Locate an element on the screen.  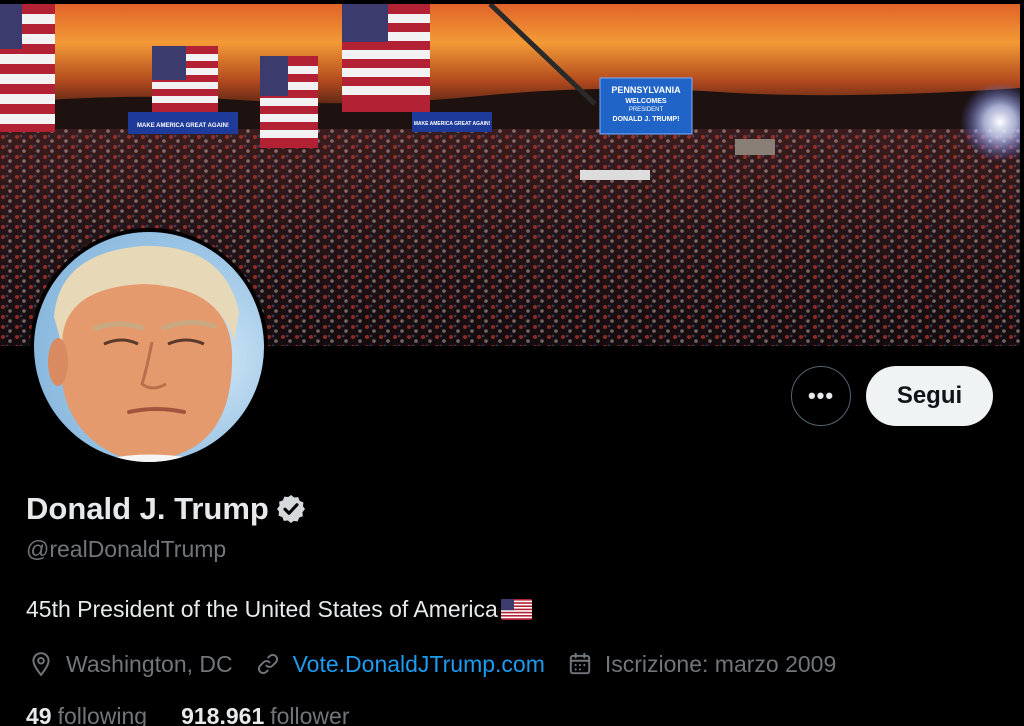
calendar-icon is located at coordinates (580, 663).